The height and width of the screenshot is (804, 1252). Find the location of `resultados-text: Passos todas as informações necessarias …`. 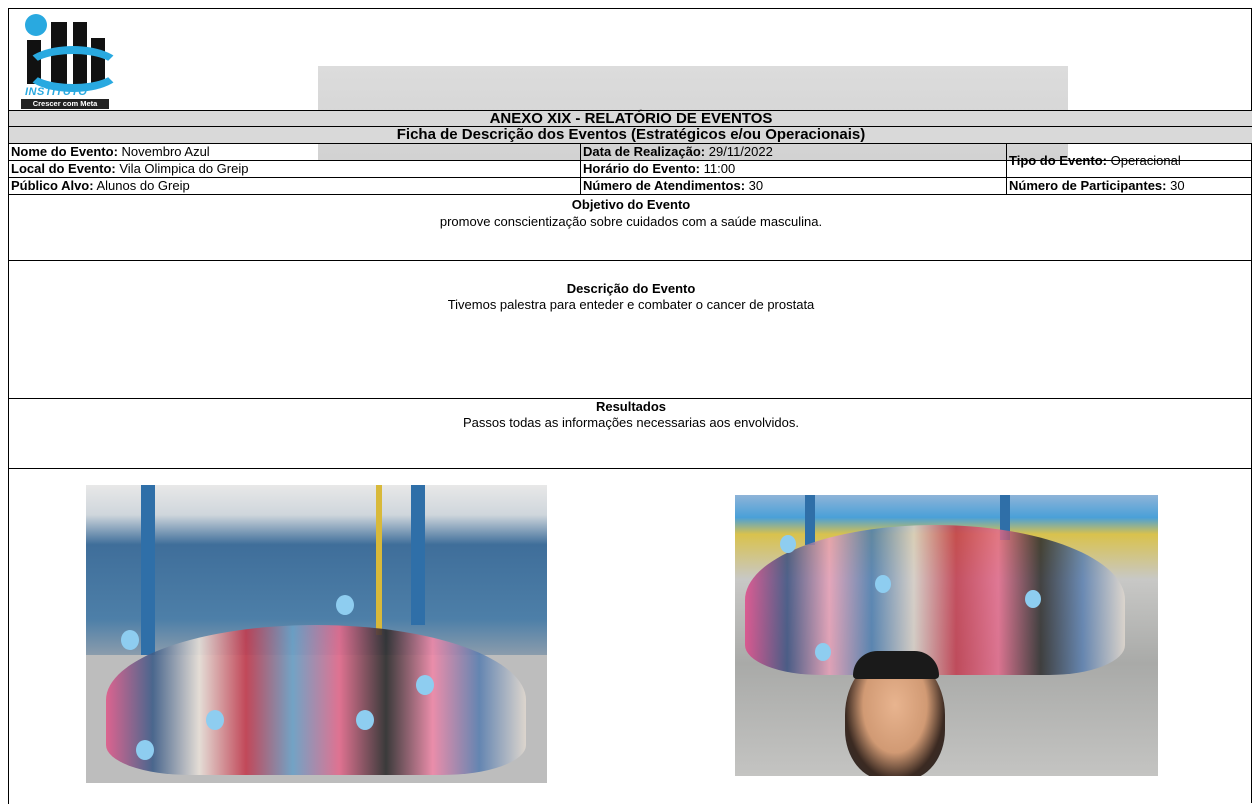

resultados-text: Passos todas as informações necessarias … is located at coordinates (630, 422).